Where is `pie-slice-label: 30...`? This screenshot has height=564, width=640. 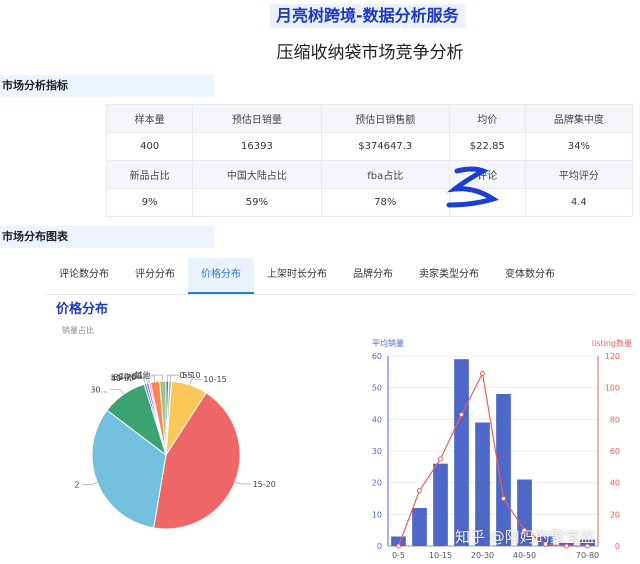 pie-slice-label: 30... is located at coordinates (99, 389).